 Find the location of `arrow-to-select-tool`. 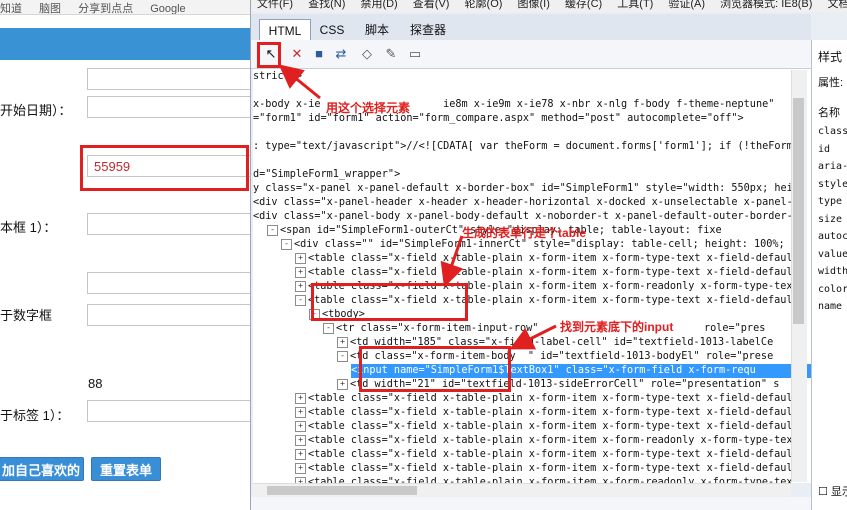

arrow-to-select-tool is located at coordinates (299, 82).